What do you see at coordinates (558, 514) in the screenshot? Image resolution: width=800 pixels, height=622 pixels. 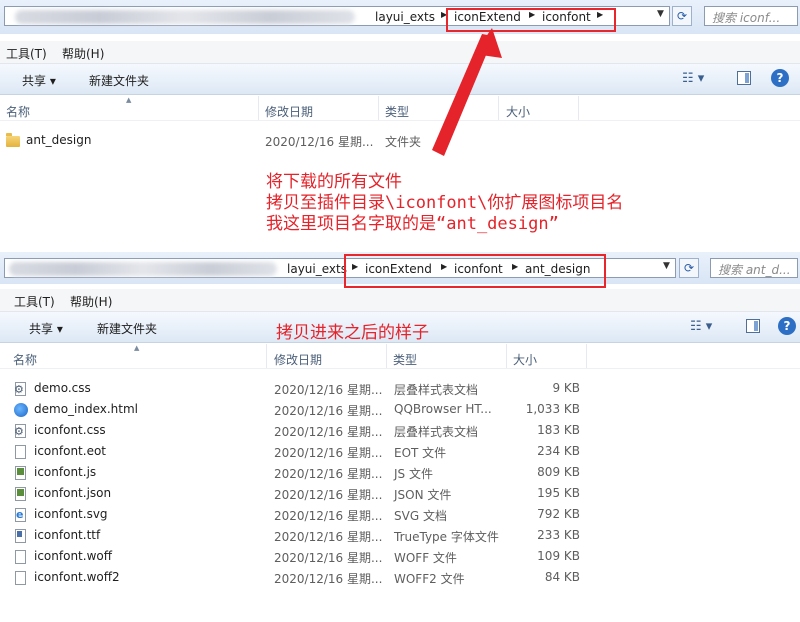 I see `file-size: 792 KB` at bounding box center [558, 514].